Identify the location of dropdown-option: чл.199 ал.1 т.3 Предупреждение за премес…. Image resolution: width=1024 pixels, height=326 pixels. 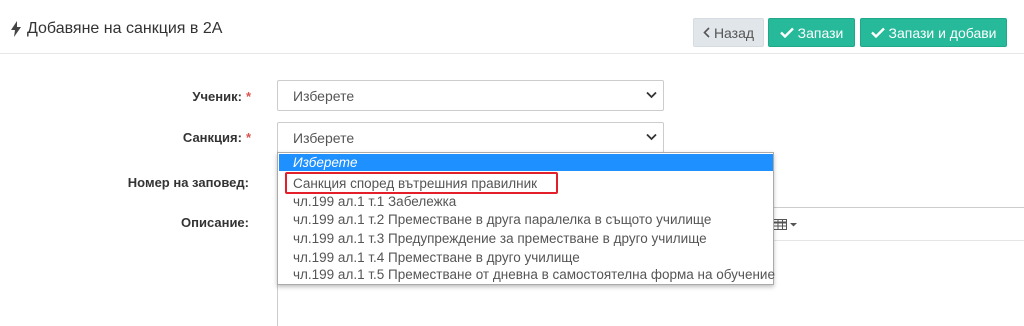
(526, 238).